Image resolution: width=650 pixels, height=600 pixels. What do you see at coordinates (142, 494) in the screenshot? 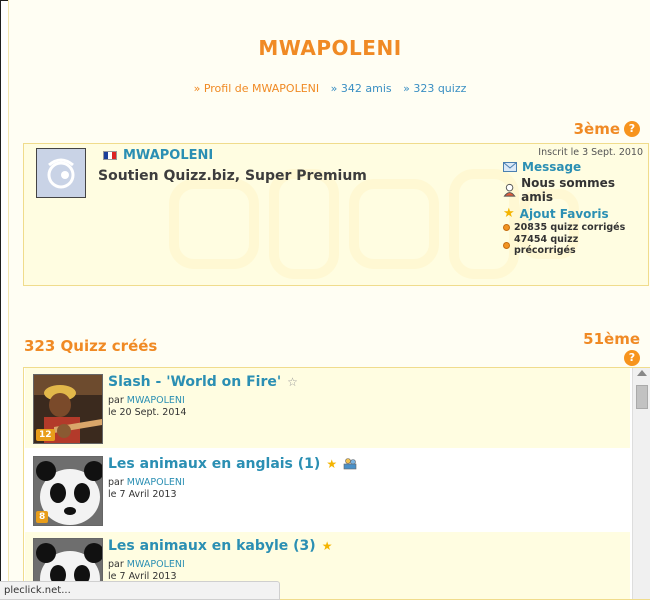
I see `quiz-date: le 7 Avril 2013` at bounding box center [142, 494].